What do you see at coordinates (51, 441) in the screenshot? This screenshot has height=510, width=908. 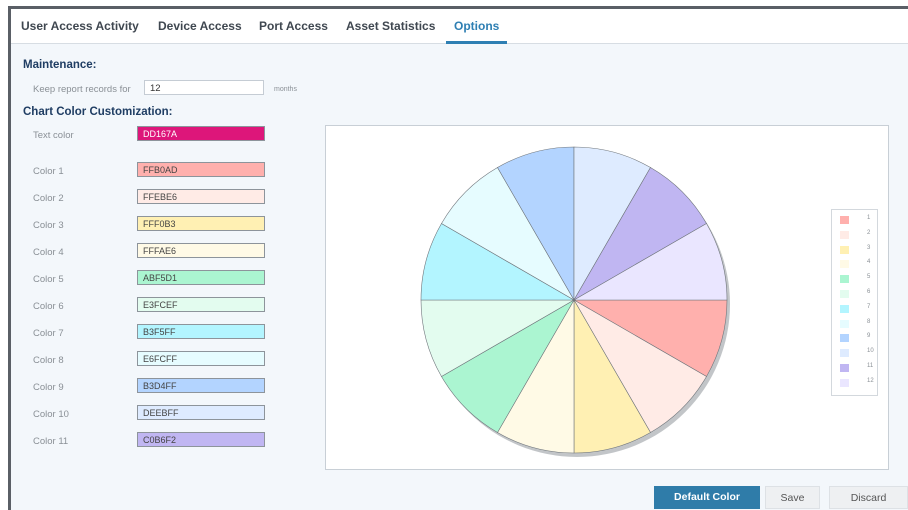 I see `color-label: Color 11` at bounding box center [51, 441].